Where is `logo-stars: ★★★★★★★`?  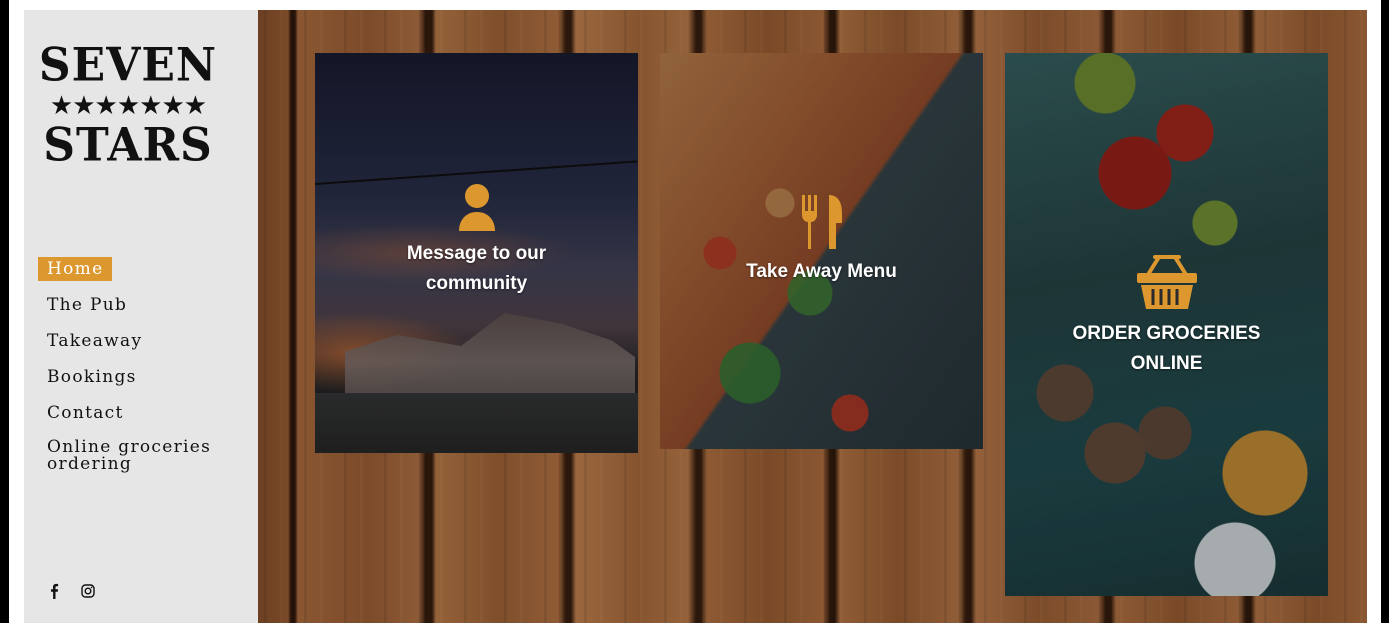 logo-stars: ★★★★★★★ is located at coordinates (128, 106).